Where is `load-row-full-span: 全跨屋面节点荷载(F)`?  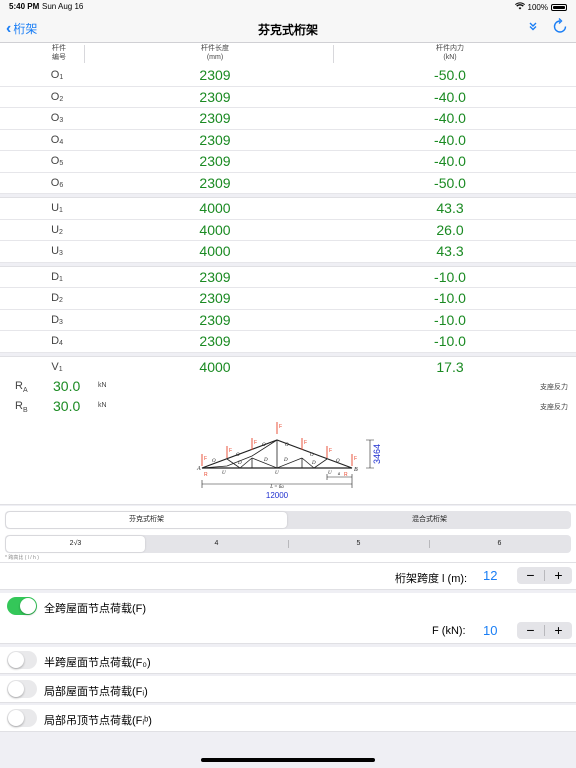
load-row-full-span: 全跨屋面节点荷载(F) is located at coordinates (288, 606).